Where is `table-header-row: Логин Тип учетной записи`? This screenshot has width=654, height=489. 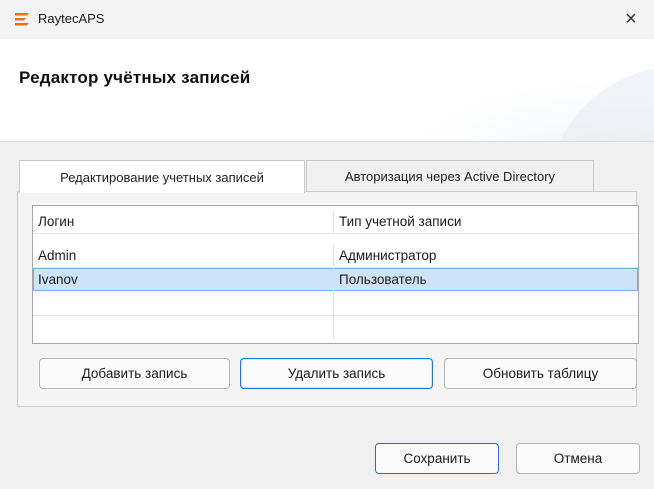 table-header-row: Логин Тип учетной записи is located at coordinates (335, 222).